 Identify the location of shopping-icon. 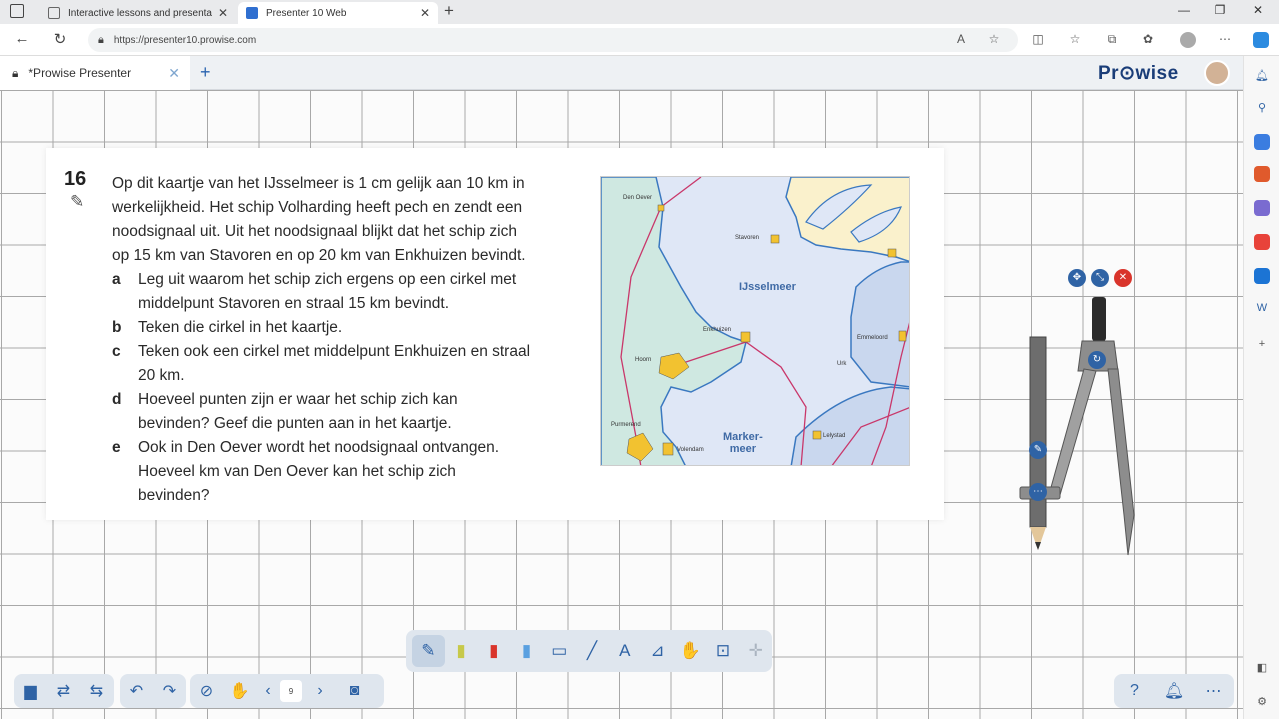
(1262, 142).